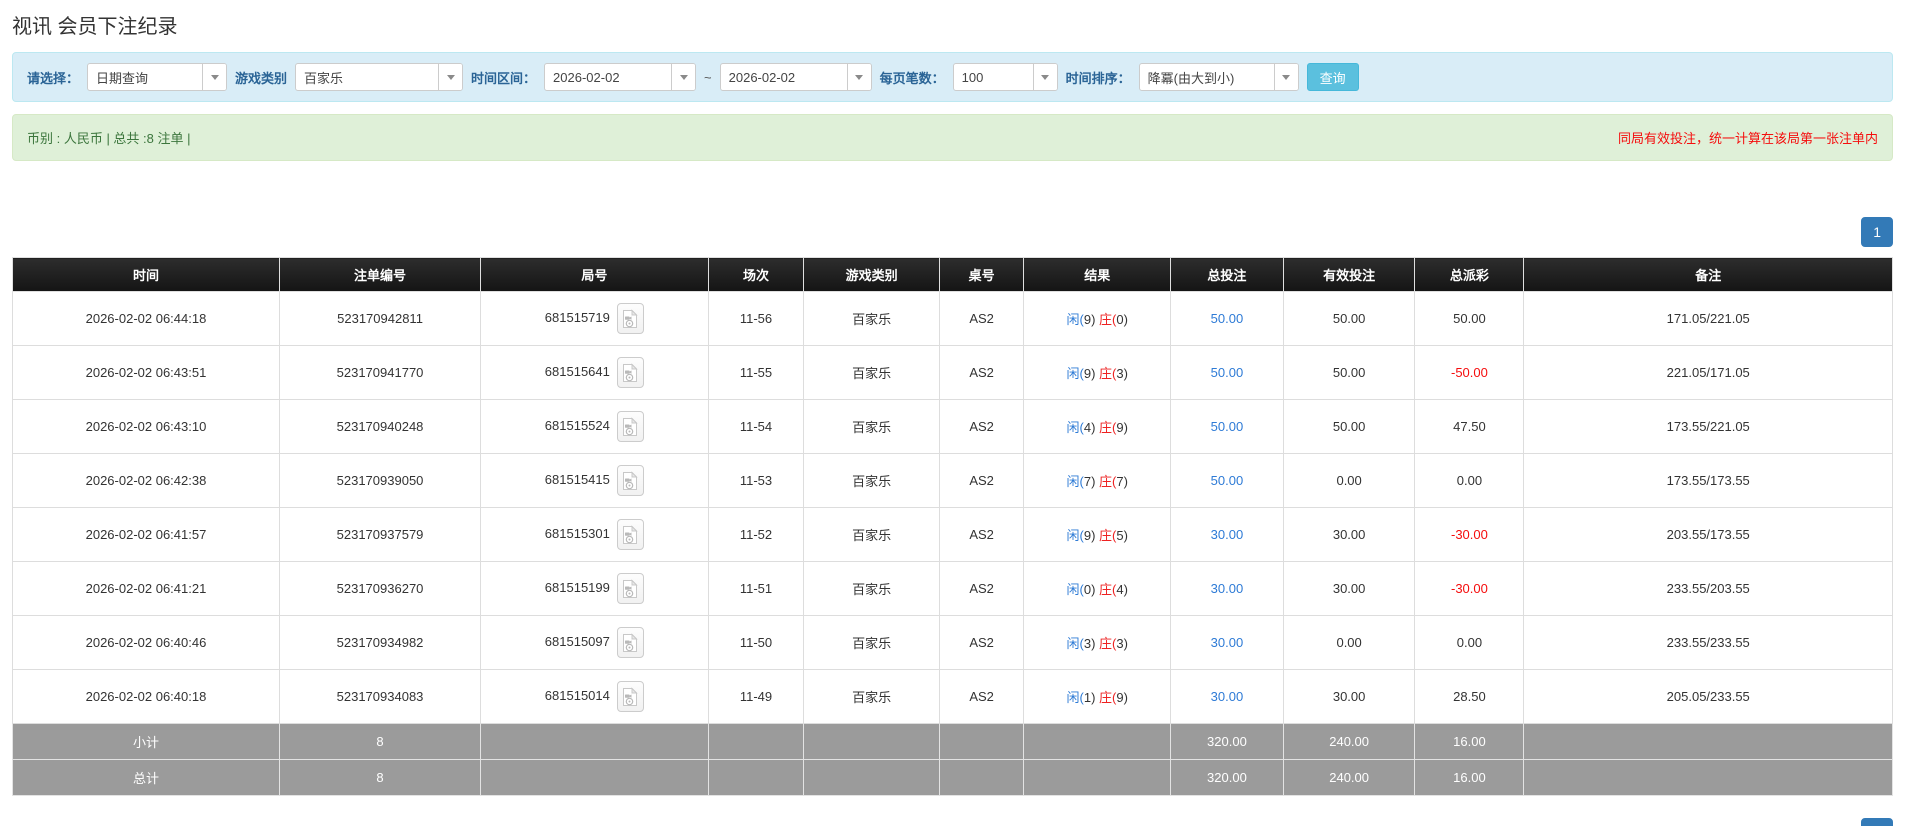  What do you see at coordinates (1227, 274) in the screenshot?
I see `header-total-bet: 总投注` at bounding box center [1227, 274].